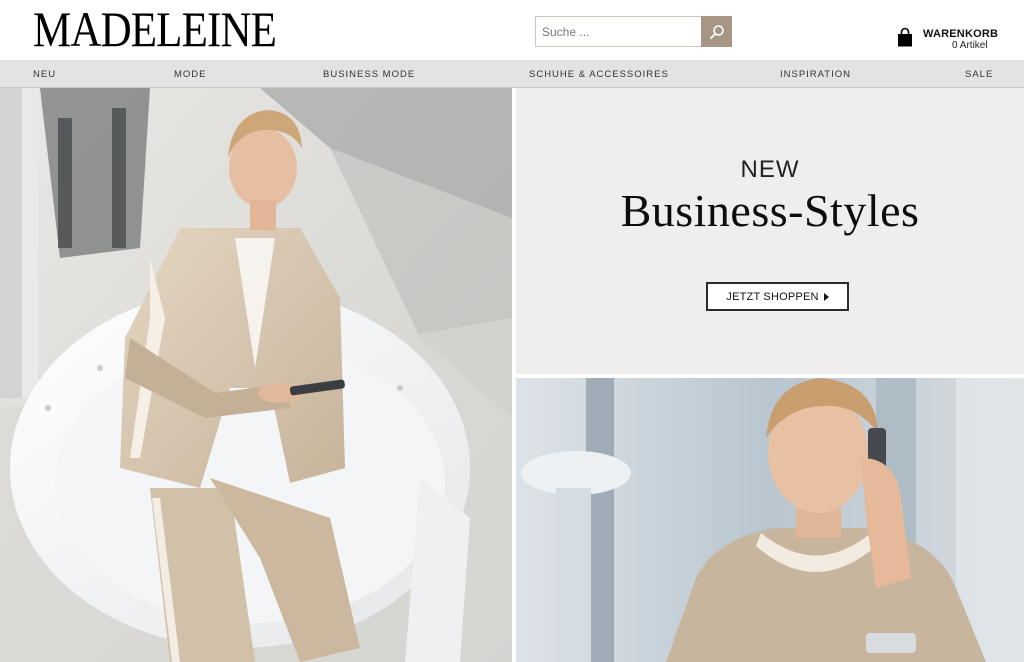 The height and width of the screenshot is (662, 1024). I want to click on shop-now-label: JETZT SHOPPEN, so click(772, 296).